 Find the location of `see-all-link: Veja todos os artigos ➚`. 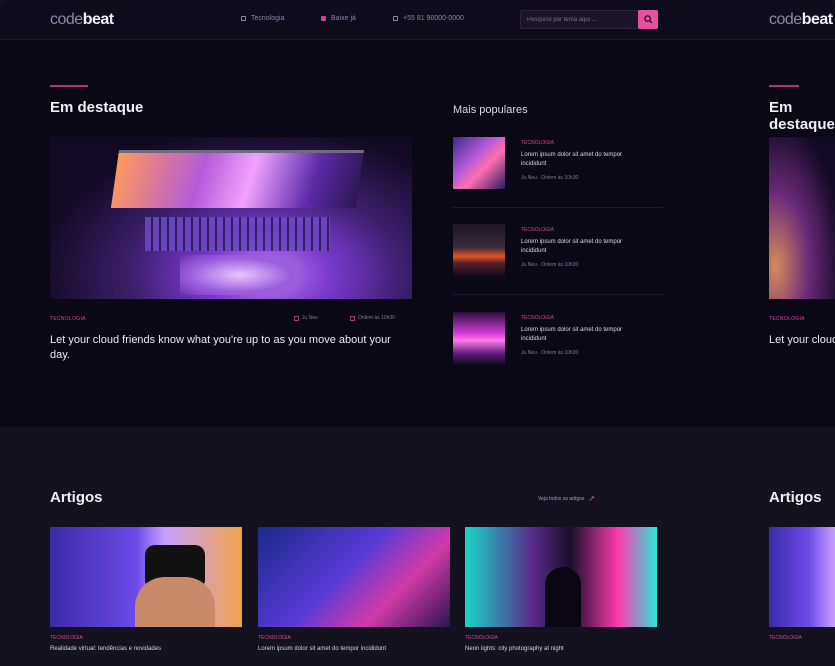

see-all-link: Veja todos os artigos ➚ is located at coordinates (566, 498).